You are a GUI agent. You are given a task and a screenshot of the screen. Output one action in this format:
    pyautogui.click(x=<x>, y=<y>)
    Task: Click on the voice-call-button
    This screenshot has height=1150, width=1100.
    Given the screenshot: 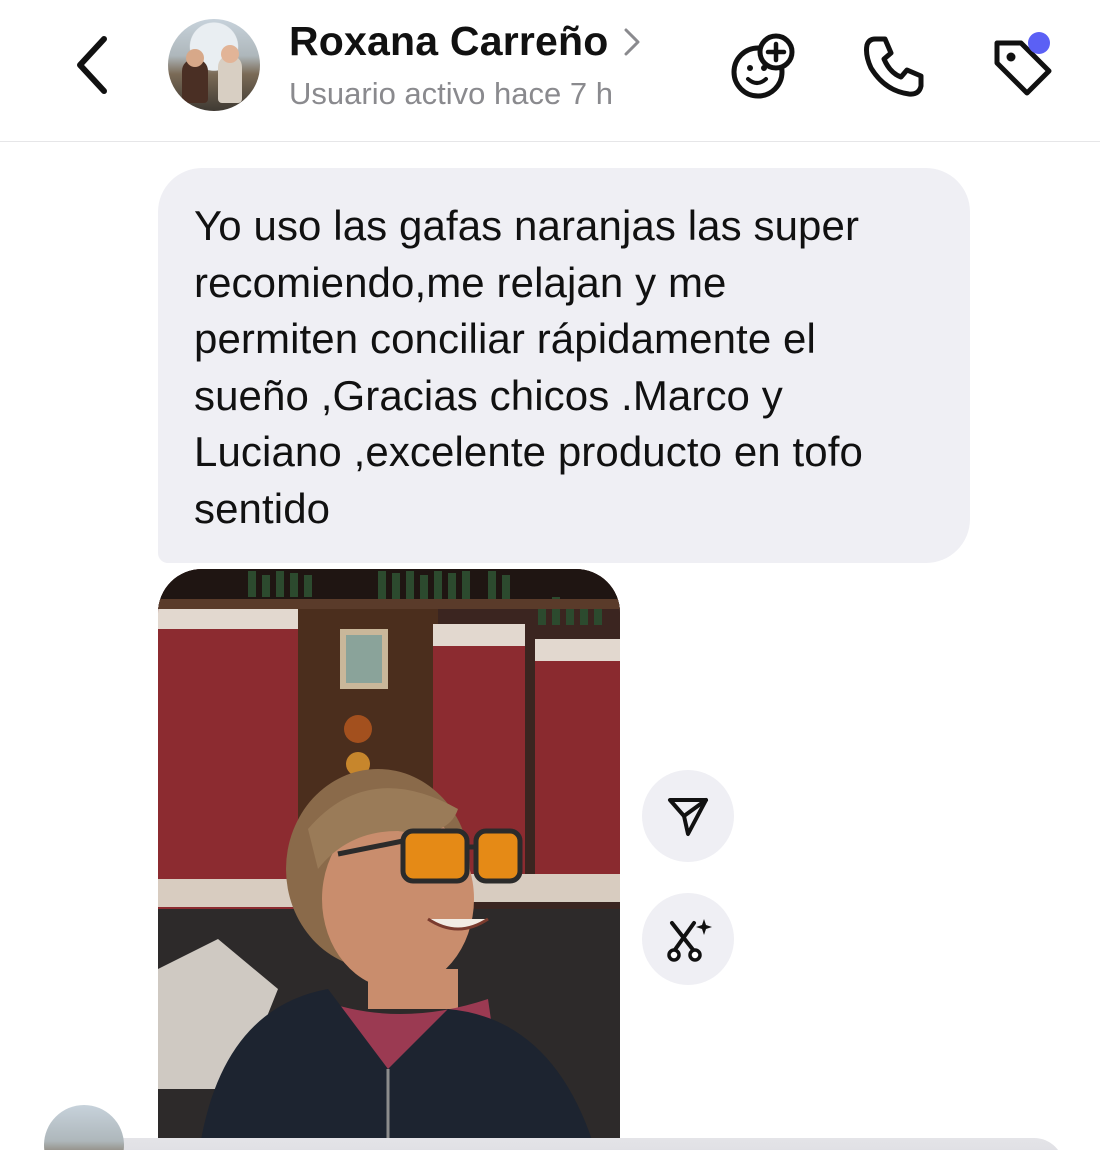 What is the action you would take?
    pyautogui.click(x=894, y=66)
    